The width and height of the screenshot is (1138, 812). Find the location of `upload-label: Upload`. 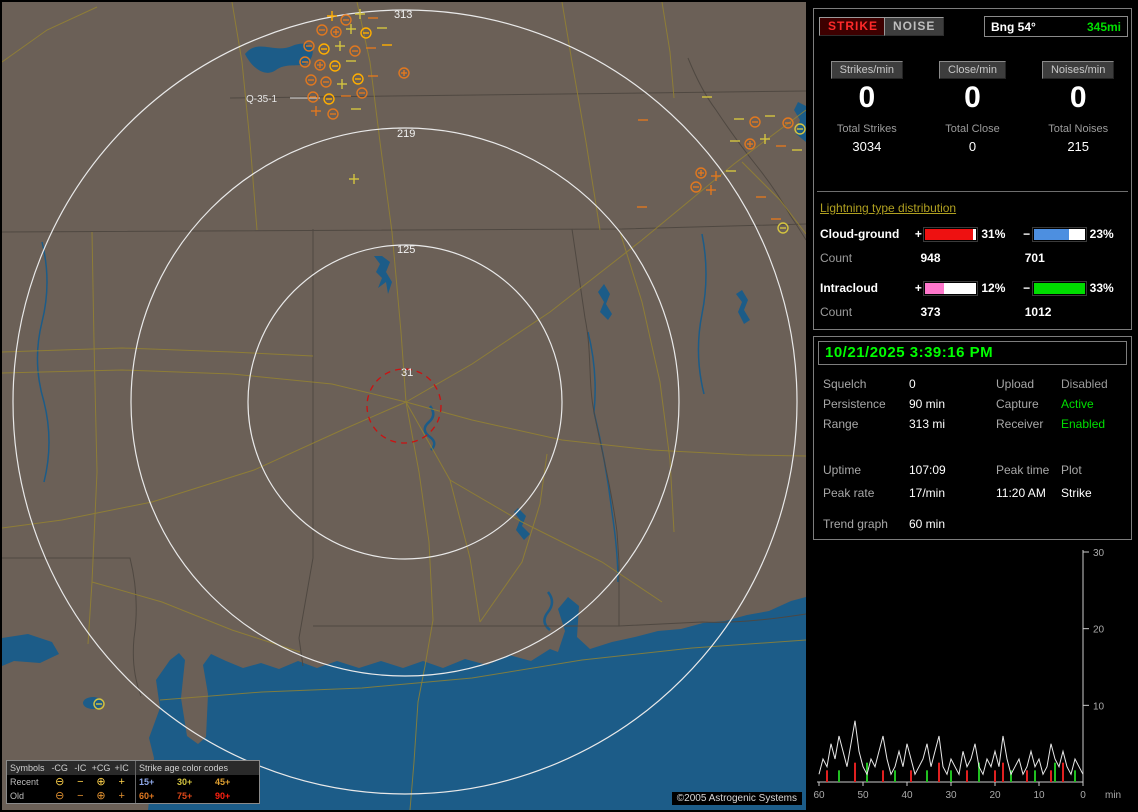

upload-label: Upload is located at coordinates (1015, 384).